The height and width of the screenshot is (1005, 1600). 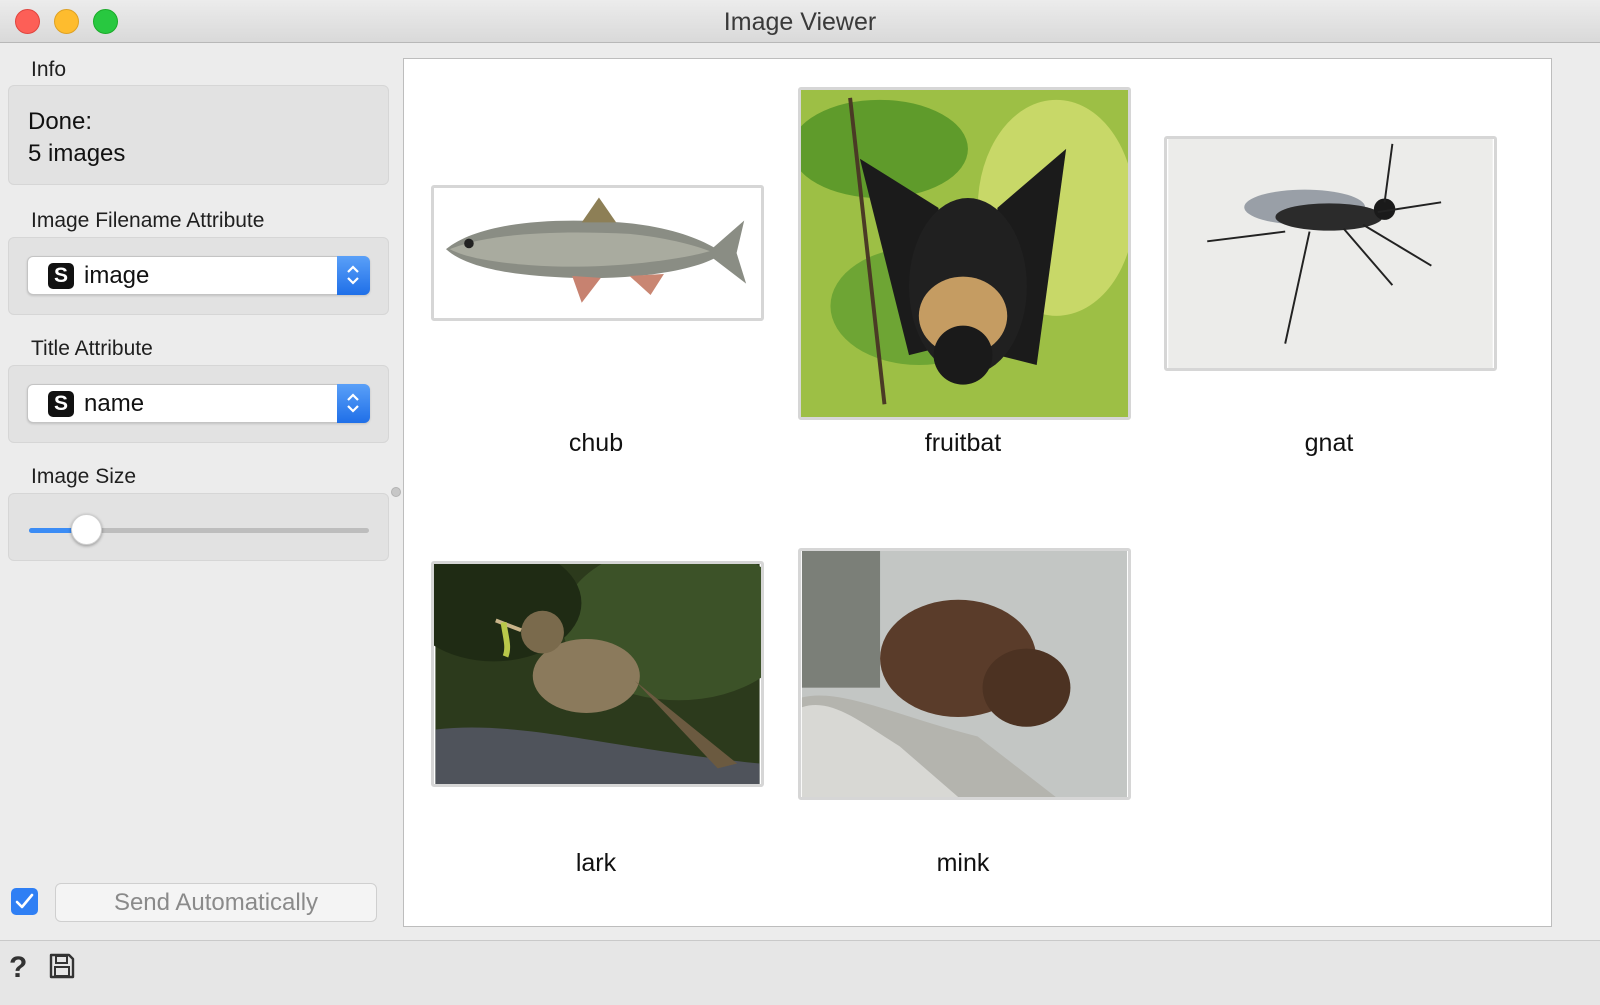 I want to click on info-status-line1: Done:, so click(x=60, y=121).